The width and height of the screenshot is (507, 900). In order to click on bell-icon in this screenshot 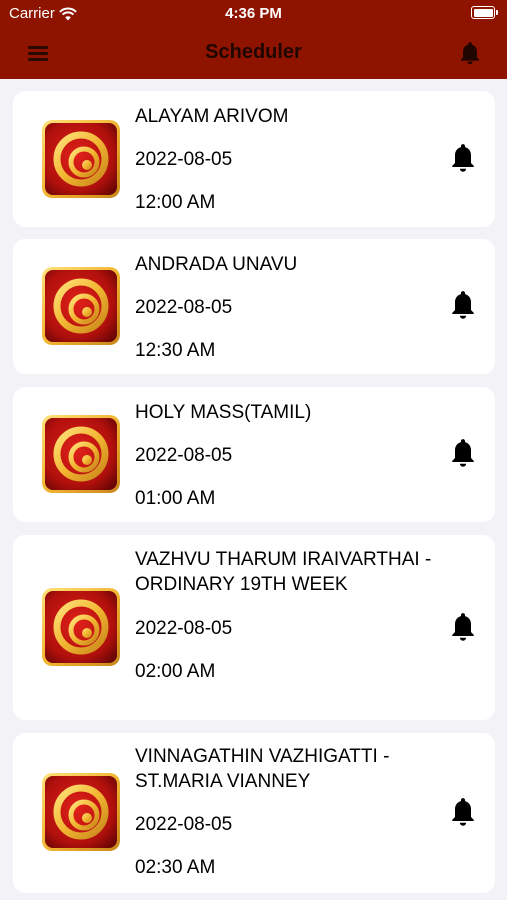, I will do `click(470, 53)`.